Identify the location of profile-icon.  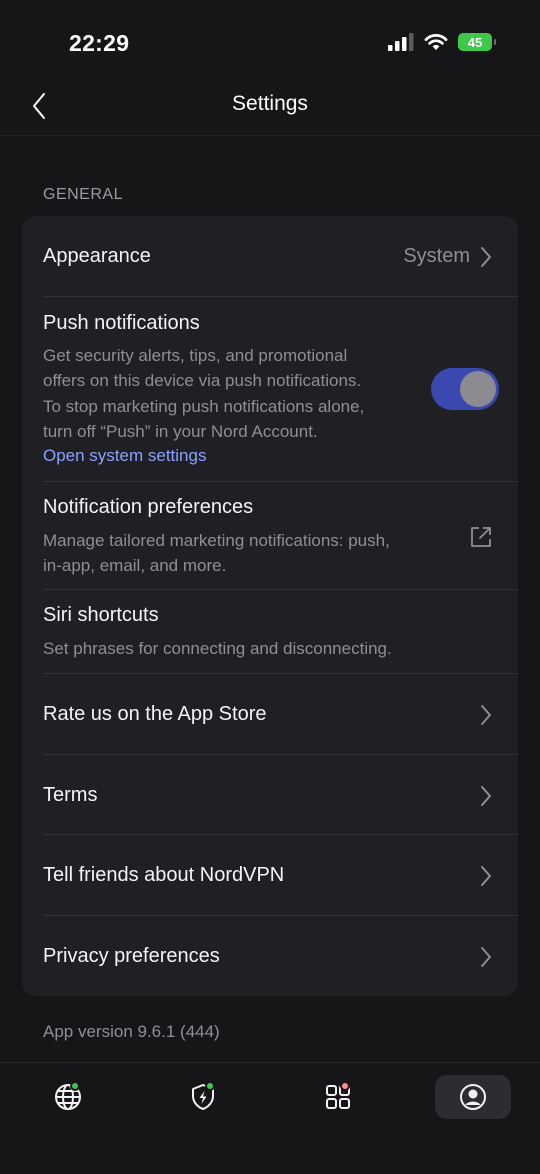
(473, 1097).